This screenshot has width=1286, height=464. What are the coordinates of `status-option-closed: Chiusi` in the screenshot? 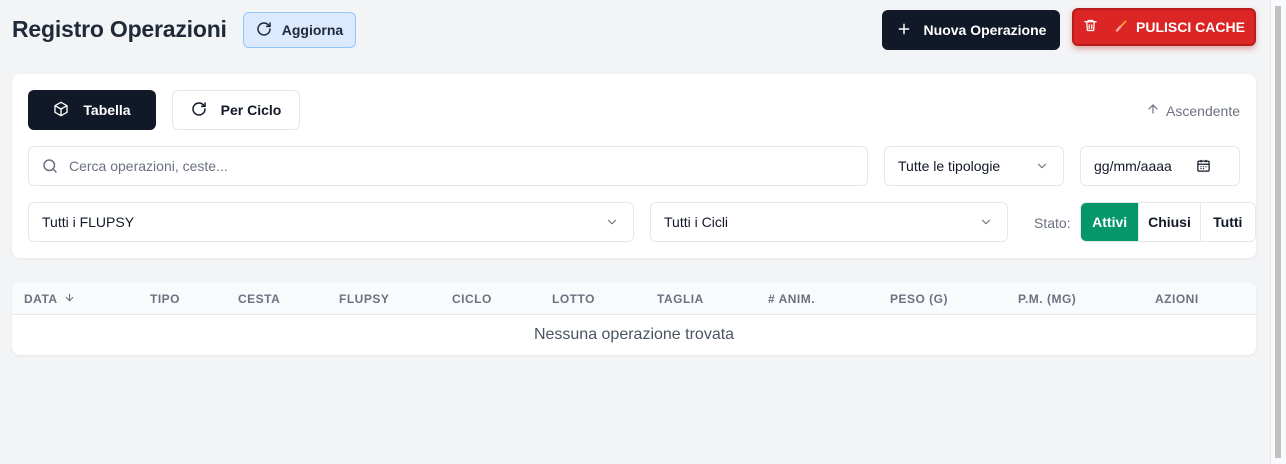 It's located at (1169, 222).